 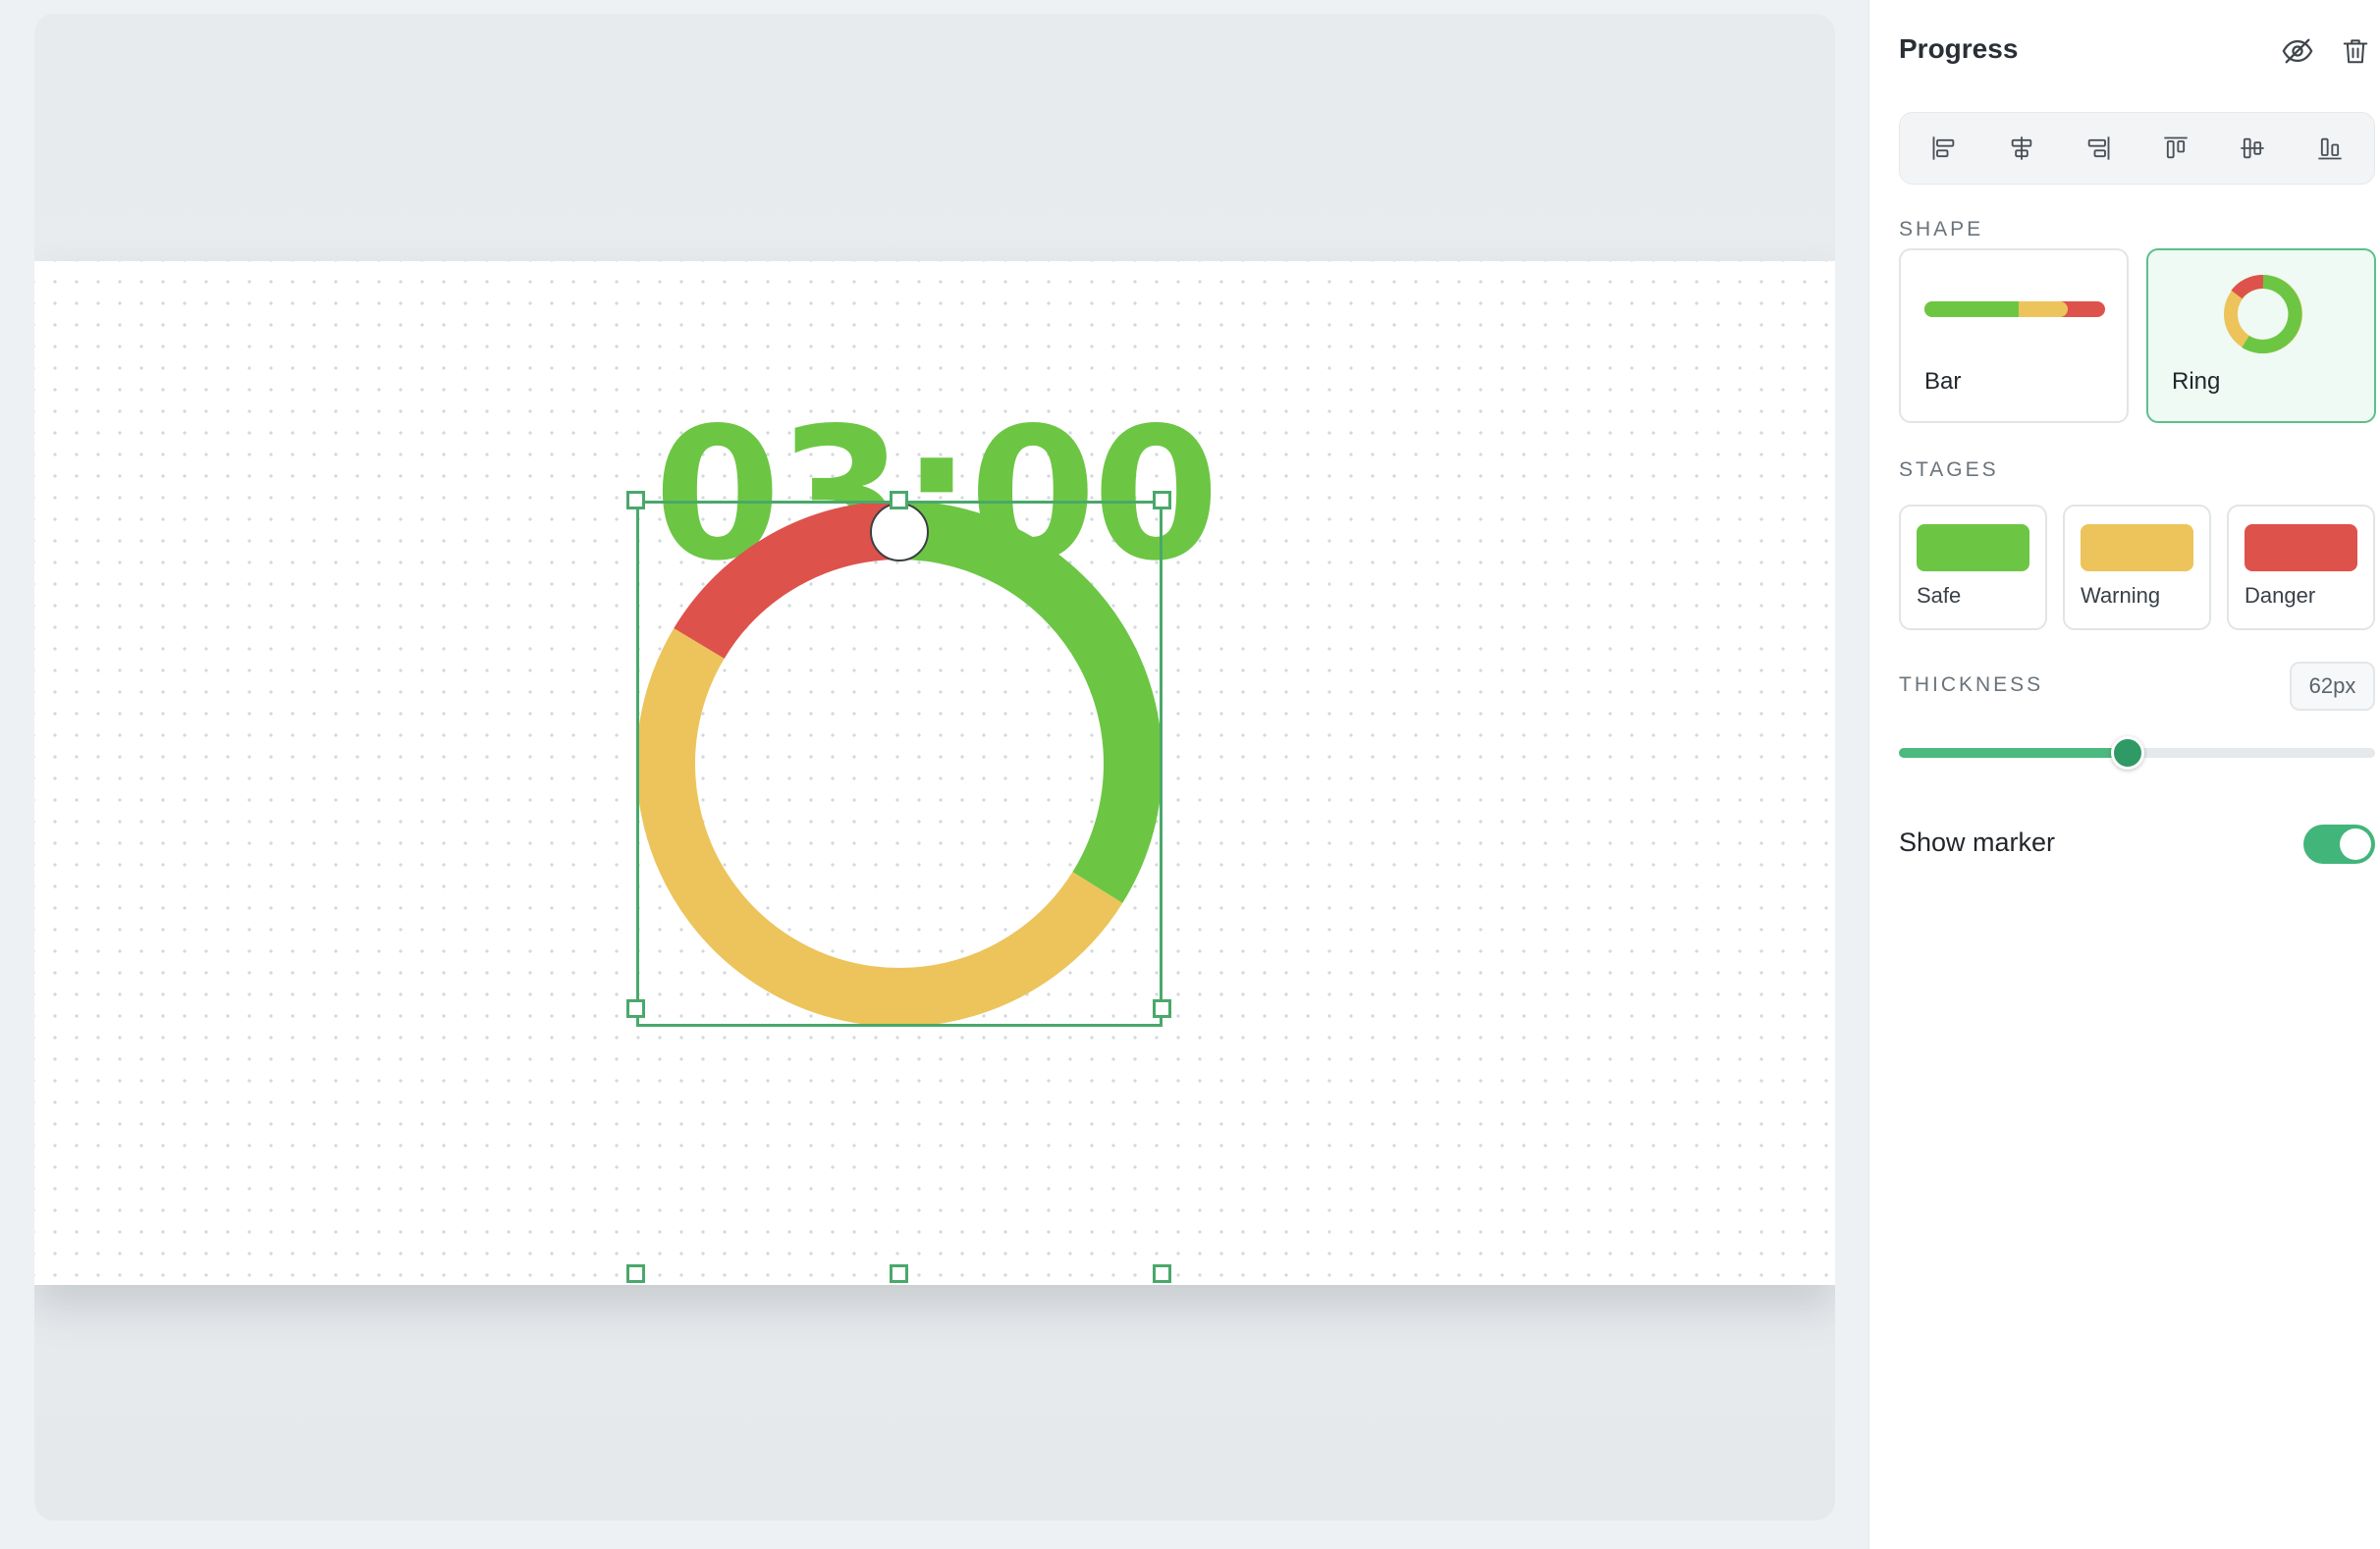 What do you see at coordinates (2252, 148) in the screenshot?
I see `align-center-vertical-icon` at bounding box center [2252, 148].